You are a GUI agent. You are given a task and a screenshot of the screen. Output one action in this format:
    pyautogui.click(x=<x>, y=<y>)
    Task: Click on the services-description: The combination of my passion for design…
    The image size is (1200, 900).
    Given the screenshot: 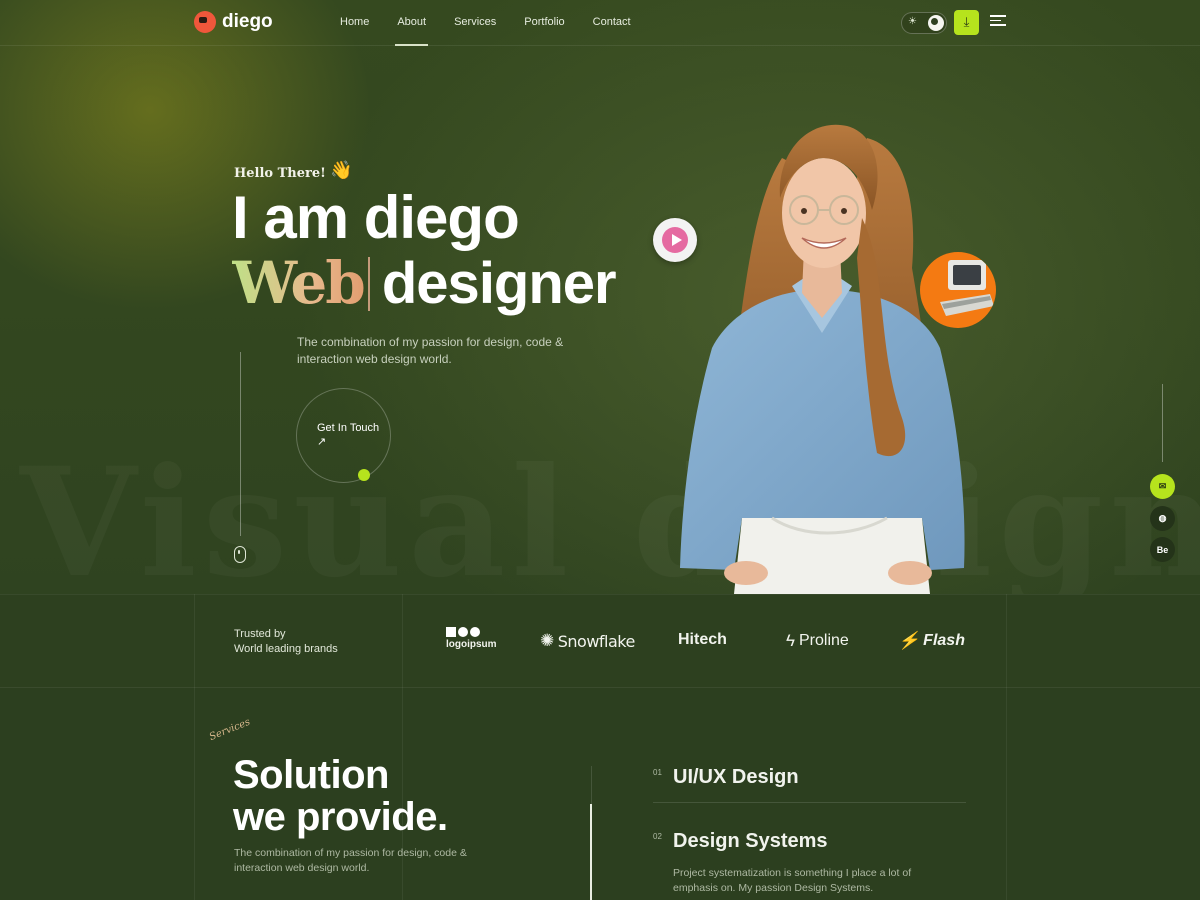 What is the action you would take?
    pyautogui.click(x=350, y=860)
    